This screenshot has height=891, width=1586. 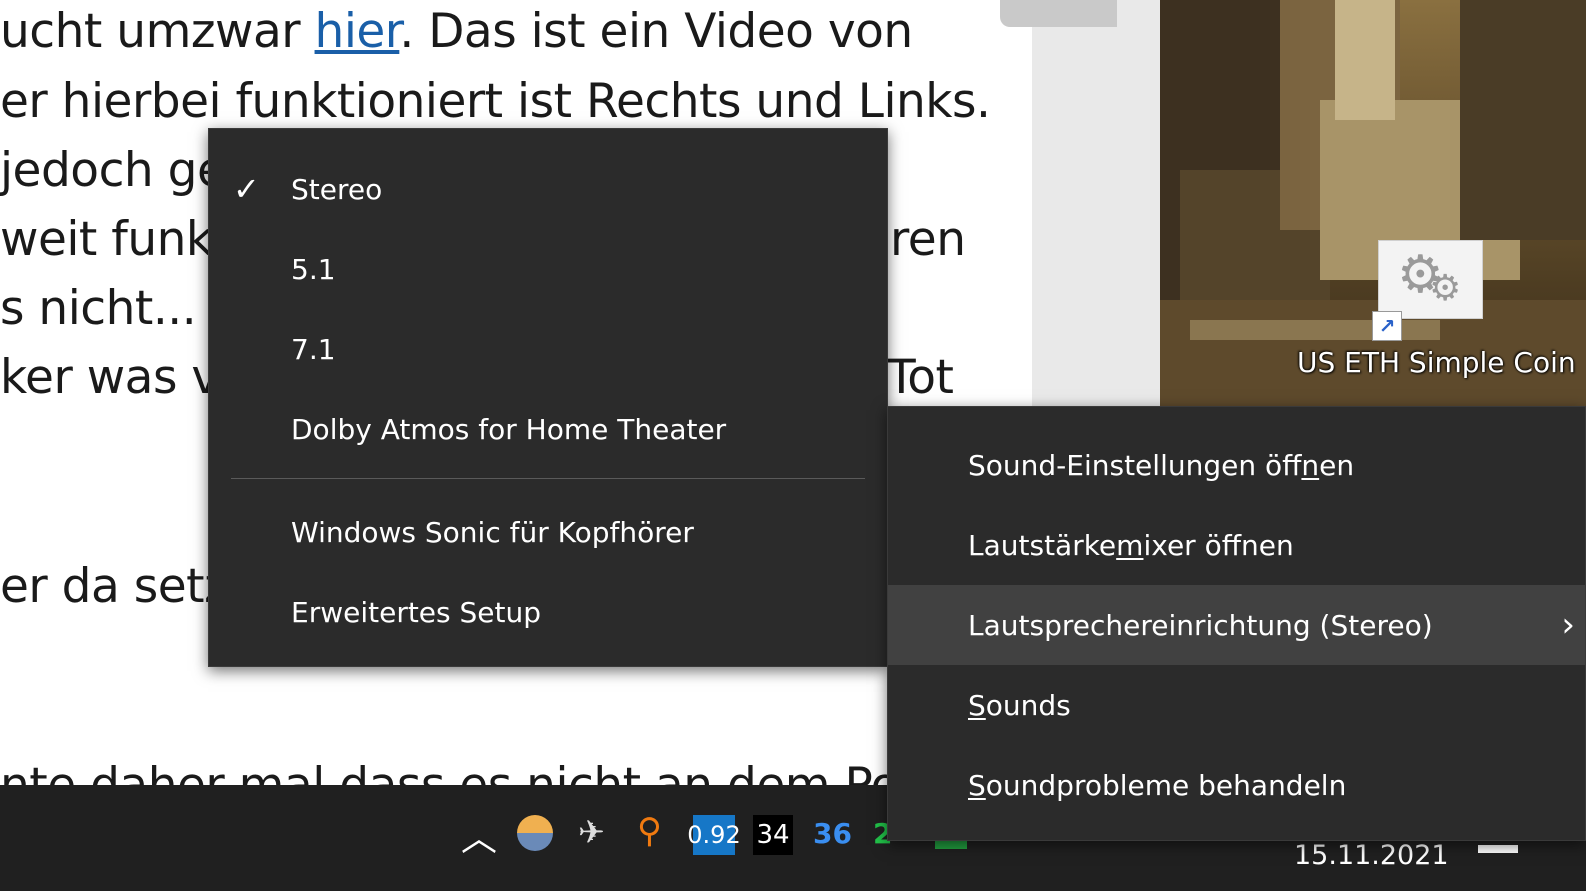 What do you see at coordinates (714, 835) in the screenshot?
I see `cpu-load-badge: 0.92` at bounding box center [714, 835].